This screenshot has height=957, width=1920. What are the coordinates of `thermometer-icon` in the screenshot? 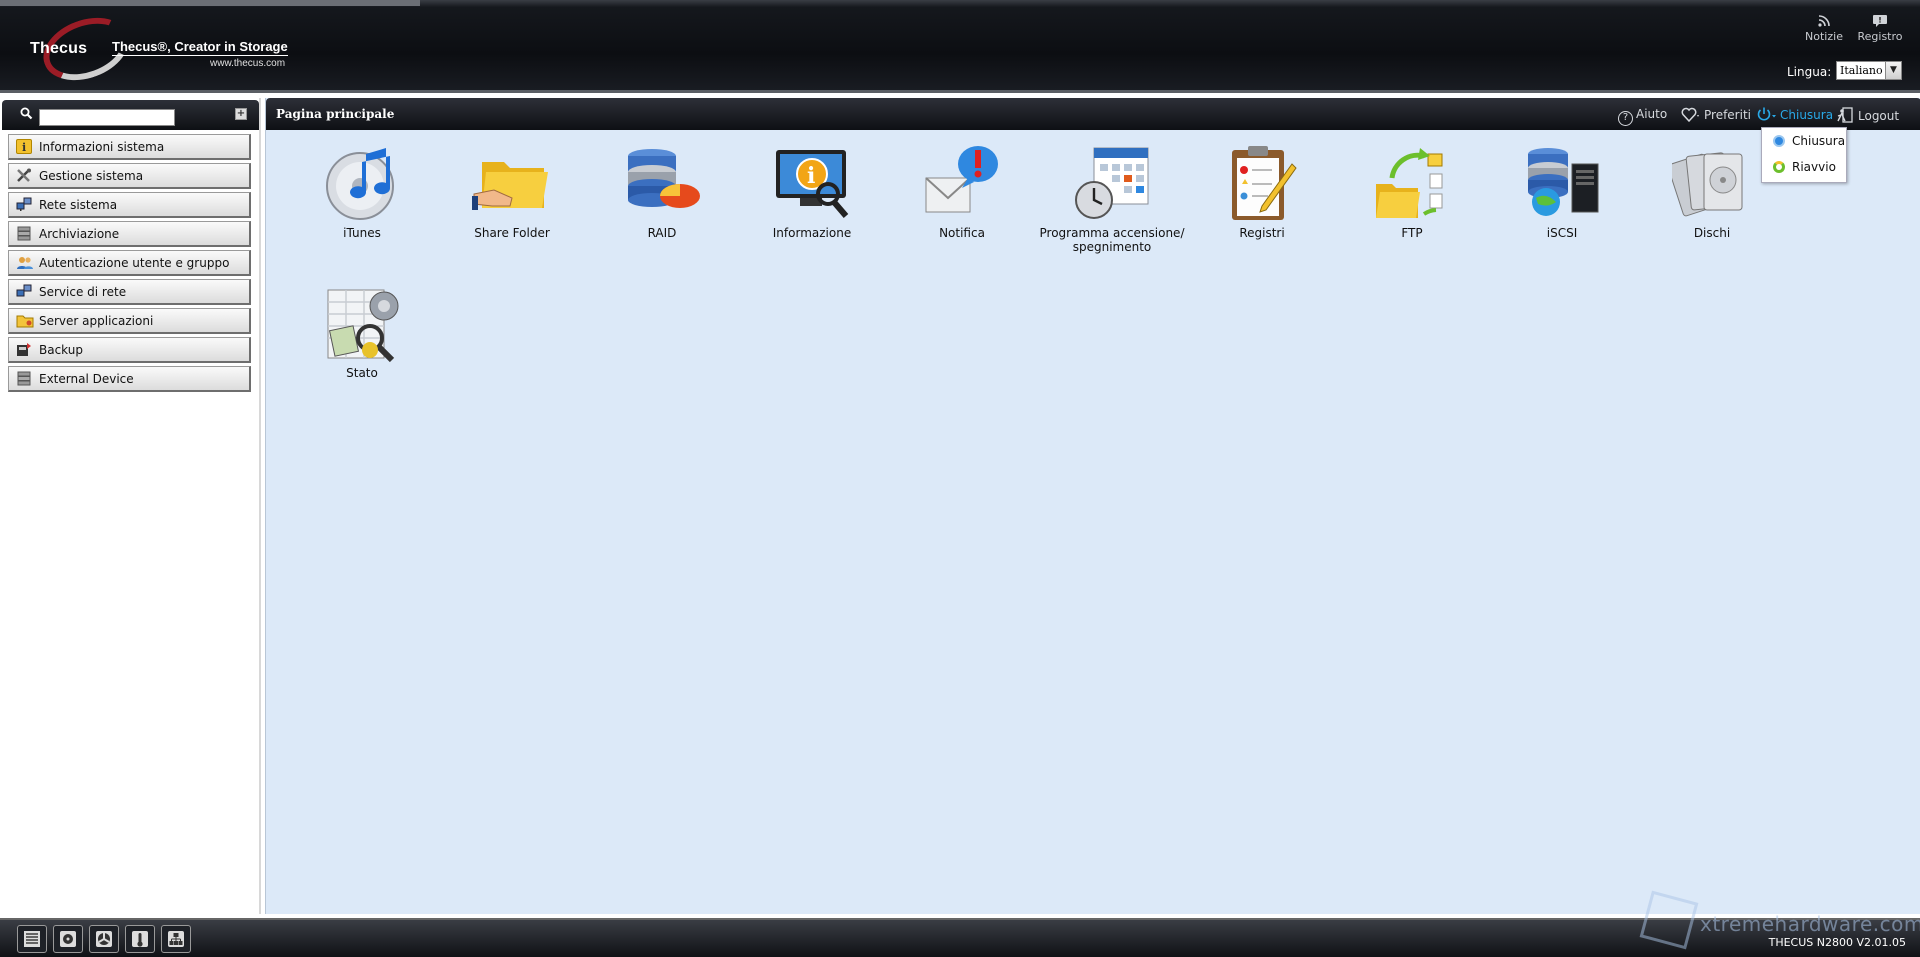 It's located at (140, 939).